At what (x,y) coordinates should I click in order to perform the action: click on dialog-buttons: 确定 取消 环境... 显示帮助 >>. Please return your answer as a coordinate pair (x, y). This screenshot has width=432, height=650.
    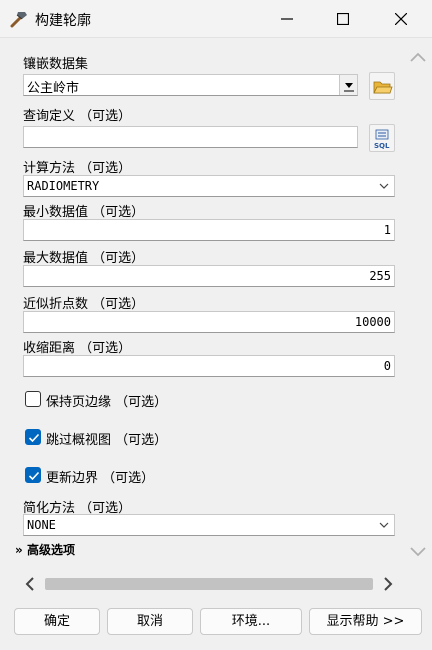
    Looking at the image, I should click on (216, 625).